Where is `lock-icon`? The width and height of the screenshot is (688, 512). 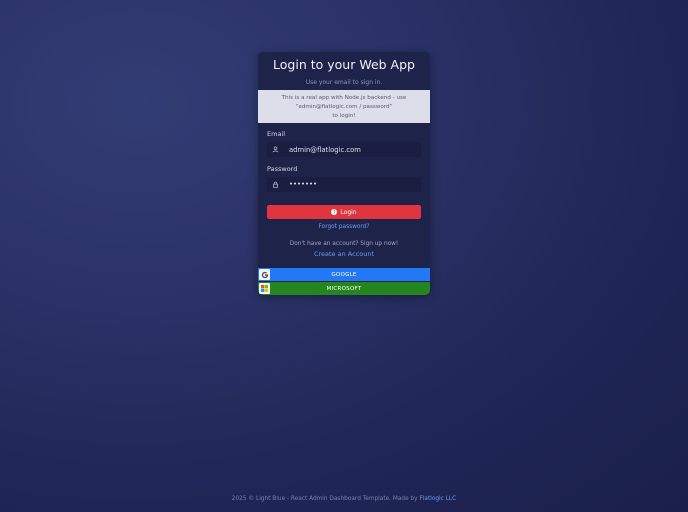 lock-icon is located at coordinates (275, 184).